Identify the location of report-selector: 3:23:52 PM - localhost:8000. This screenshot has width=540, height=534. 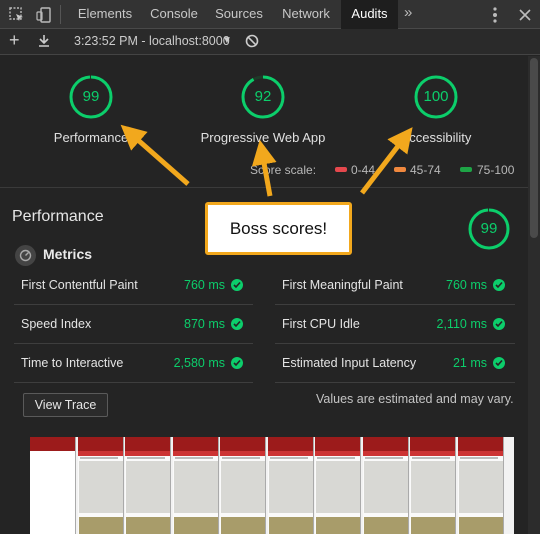
(152, 41).